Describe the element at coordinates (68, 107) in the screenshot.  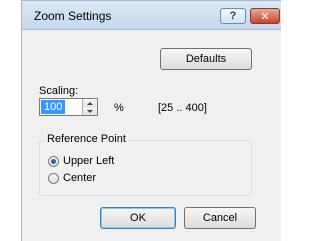
I see `scaling-spinbox: 100` at that location.